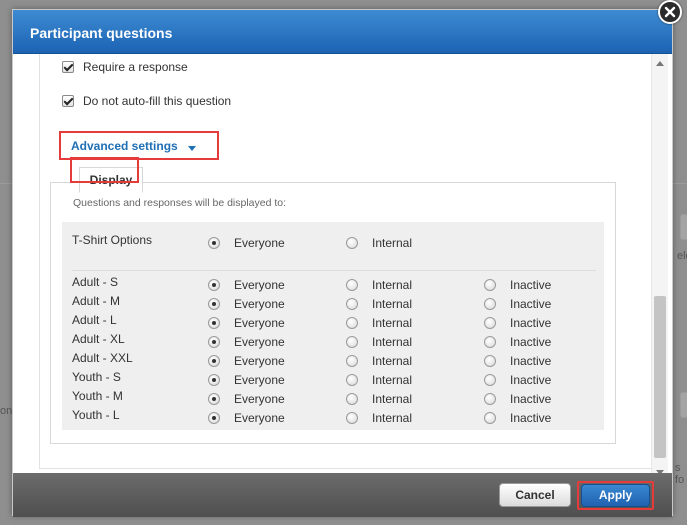 The image size is (687, 525). I want to click on adult-l-internal-option: Internal, so click(379, 323).